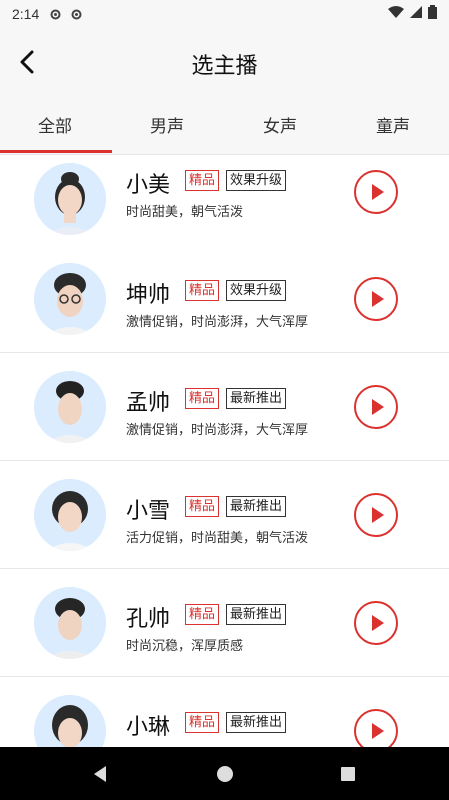 The height and width of the screenshot is (800, 449). I want to click on tab-all: 全部, so click(55, 124).